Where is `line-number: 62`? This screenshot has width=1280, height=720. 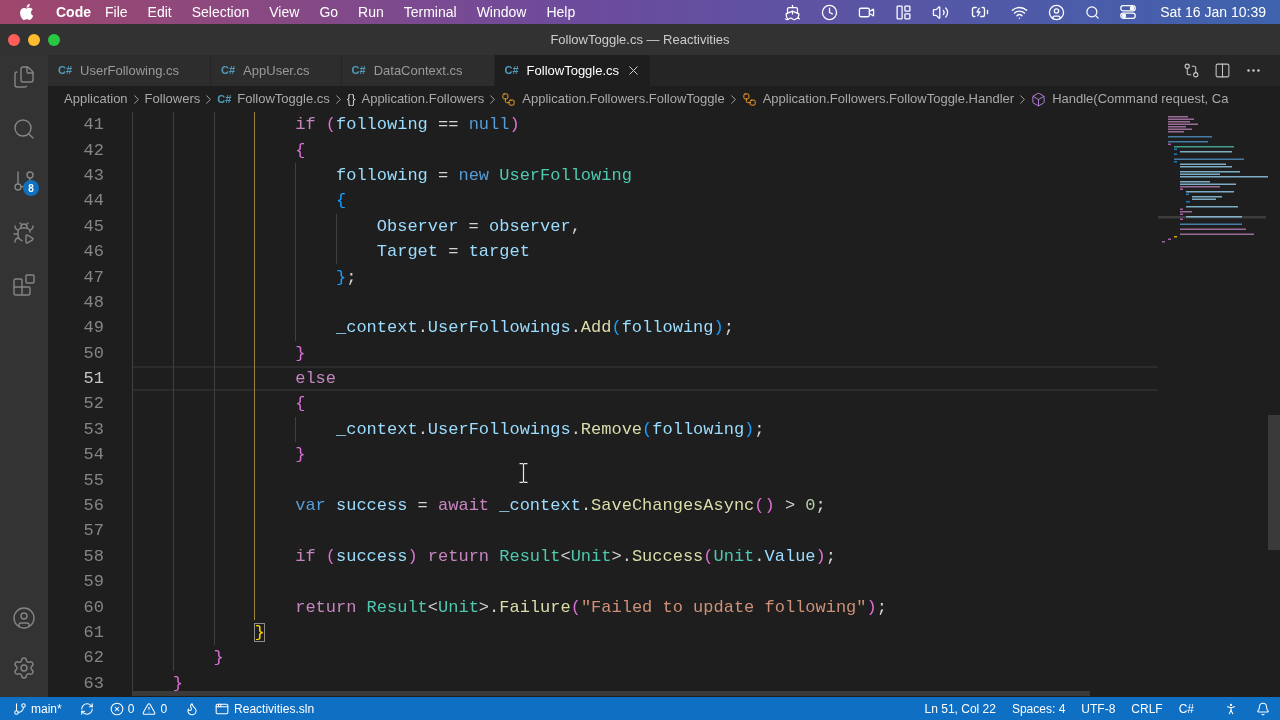
line-number: 62 is located at coordinates (93, 658).